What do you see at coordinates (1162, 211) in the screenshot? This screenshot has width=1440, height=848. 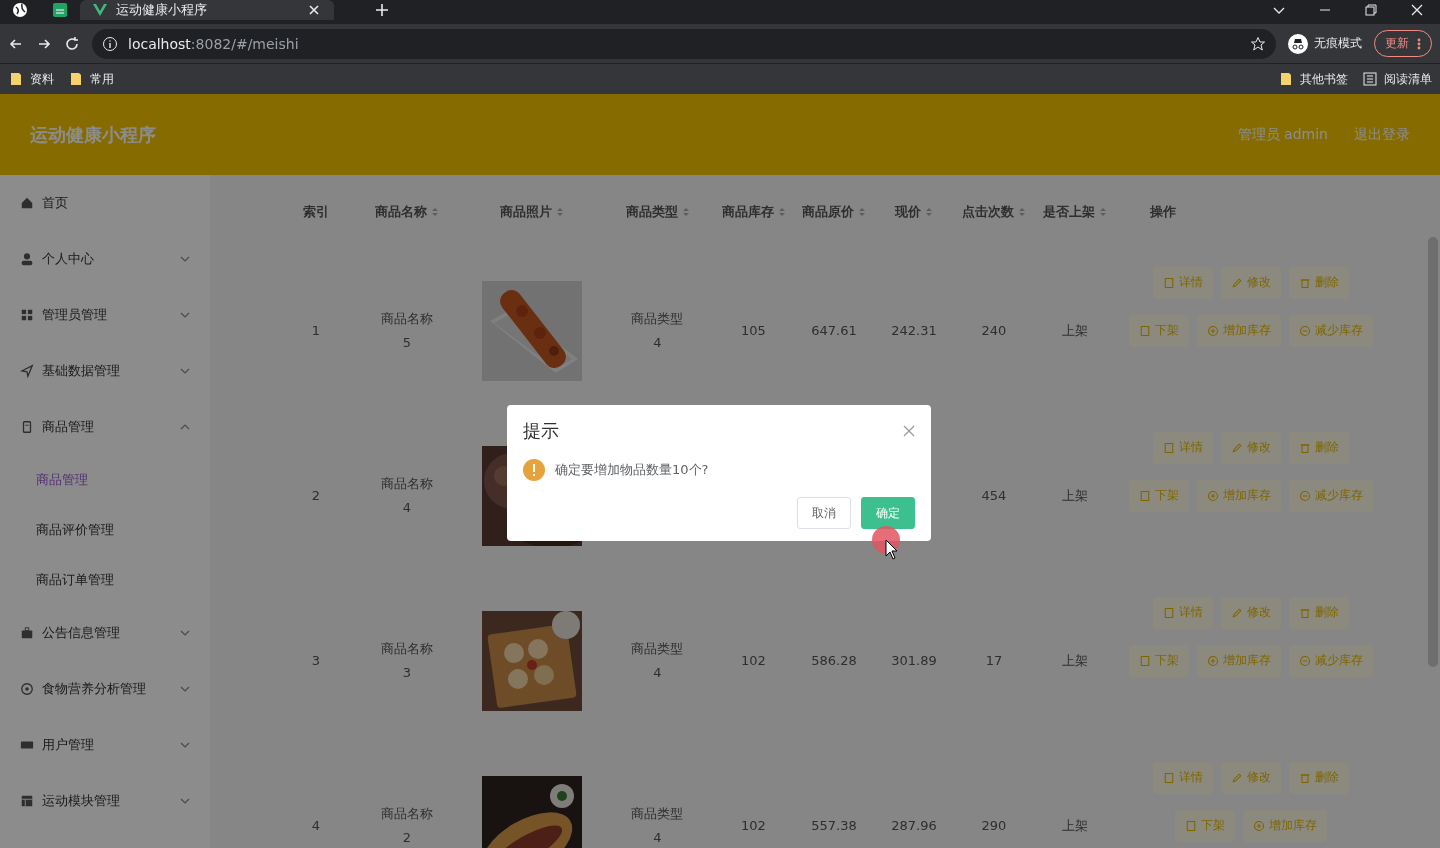 I see `column-header: 操作` at bounding box center [1162, 211].